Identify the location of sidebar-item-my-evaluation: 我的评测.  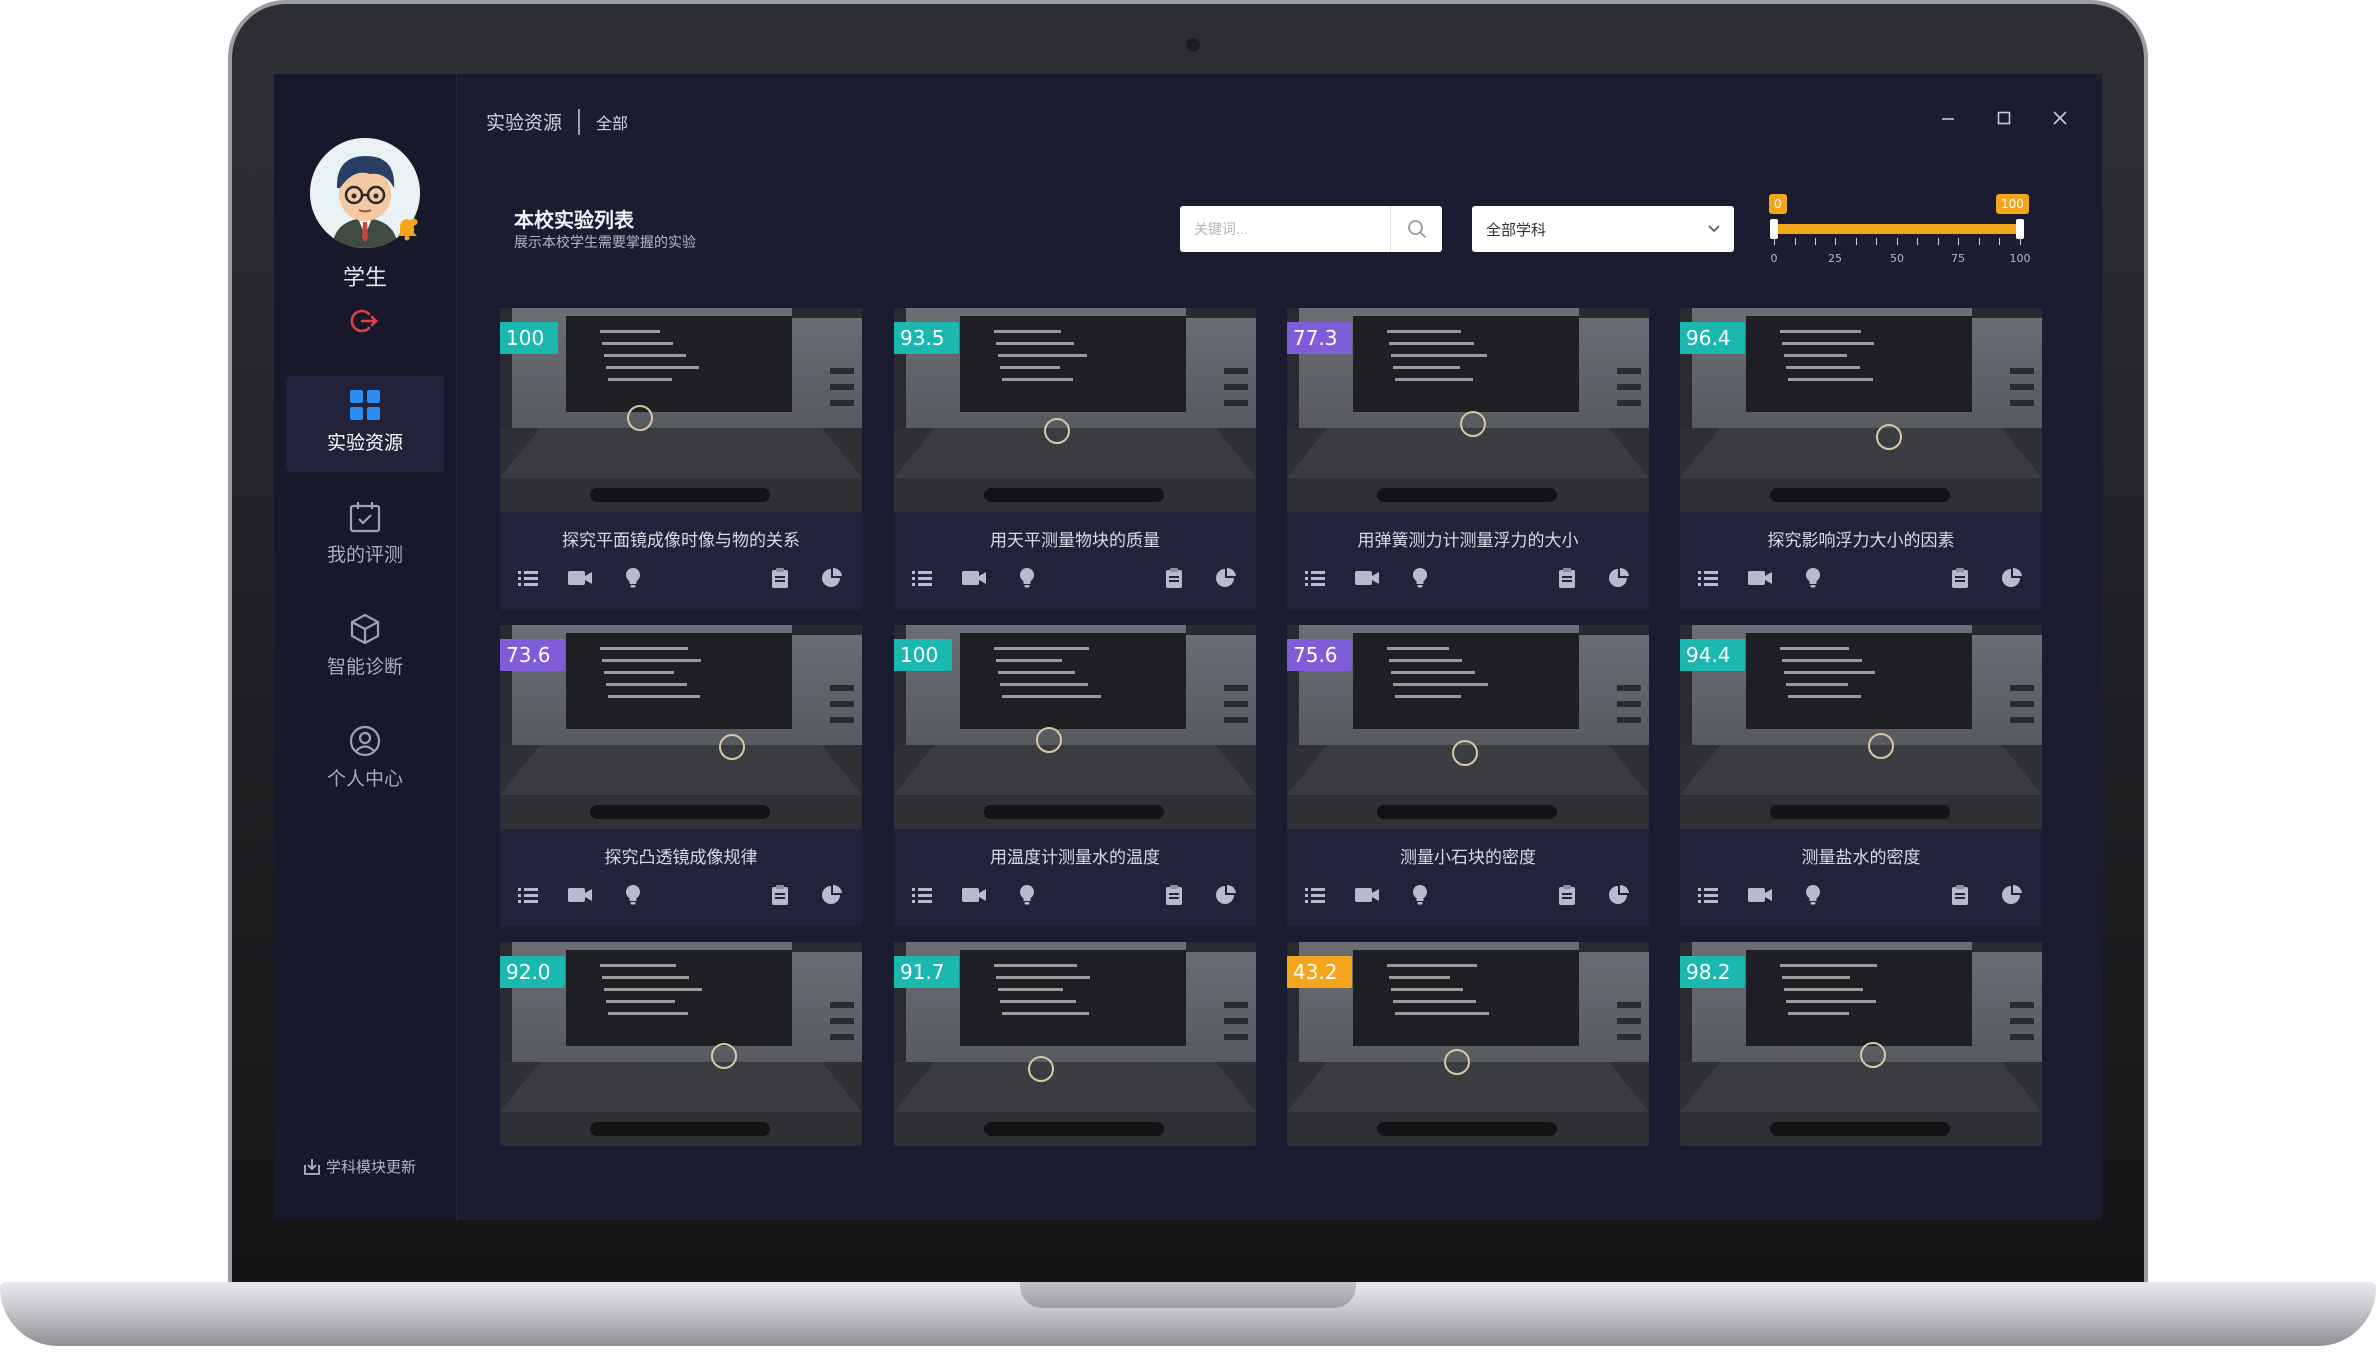
(365, 536).